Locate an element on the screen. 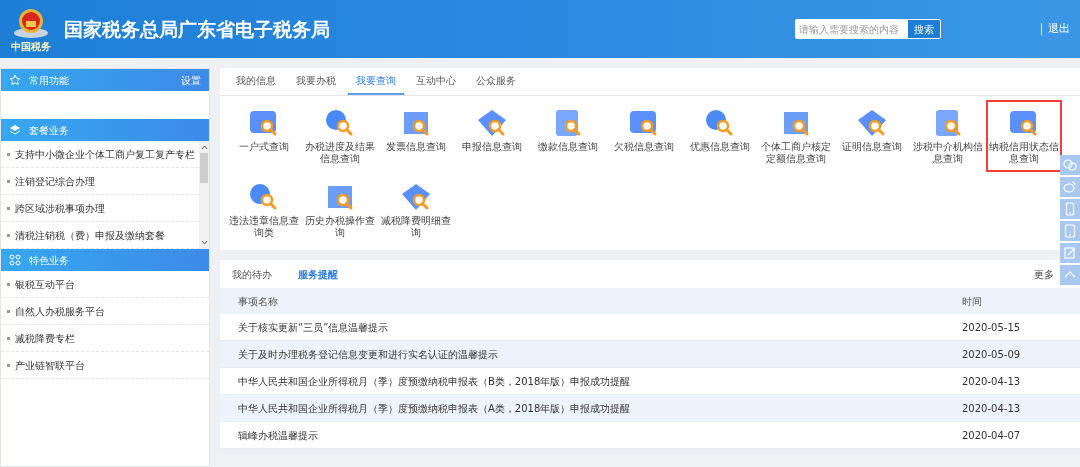 The height and width of the screenshot is (467, 1080). grid-icon is located at coordinates (15, 260).